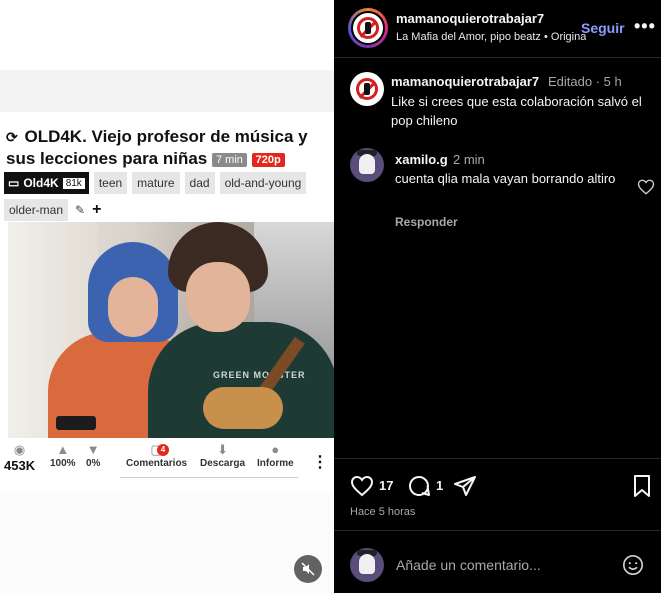 The width and height of the screenshot is (661, 593). What do you see at coordinates (167, 91) in the screenshot?
I see `media-band` at bounding box center [167, 91].